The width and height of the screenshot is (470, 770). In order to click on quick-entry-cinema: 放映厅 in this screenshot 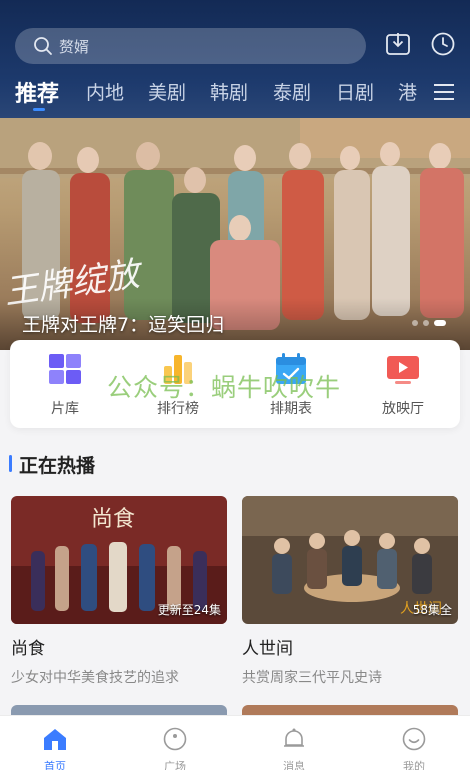, I will do `click(403, 385)`.